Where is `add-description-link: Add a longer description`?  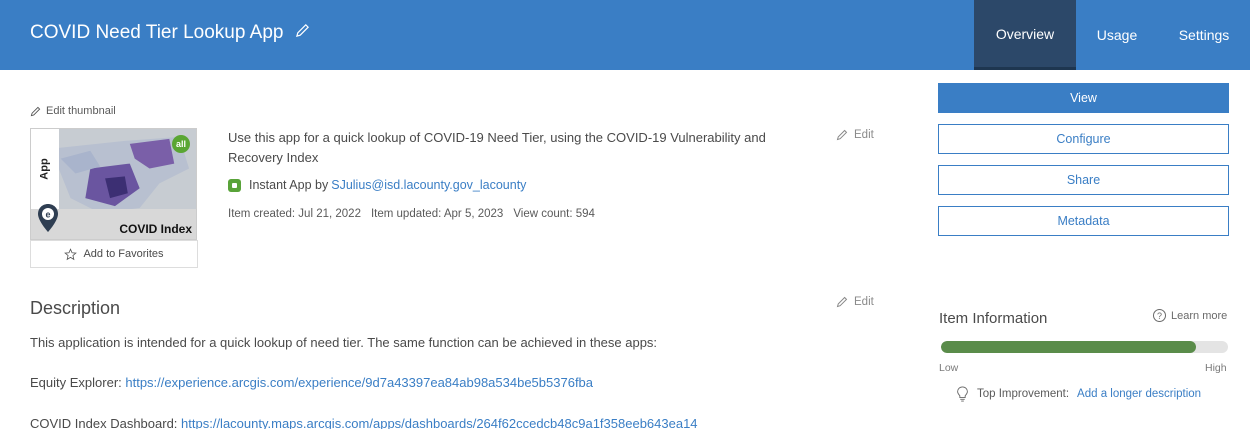
add-description-link: Add a longer description is located at coordinates (1139, 394).